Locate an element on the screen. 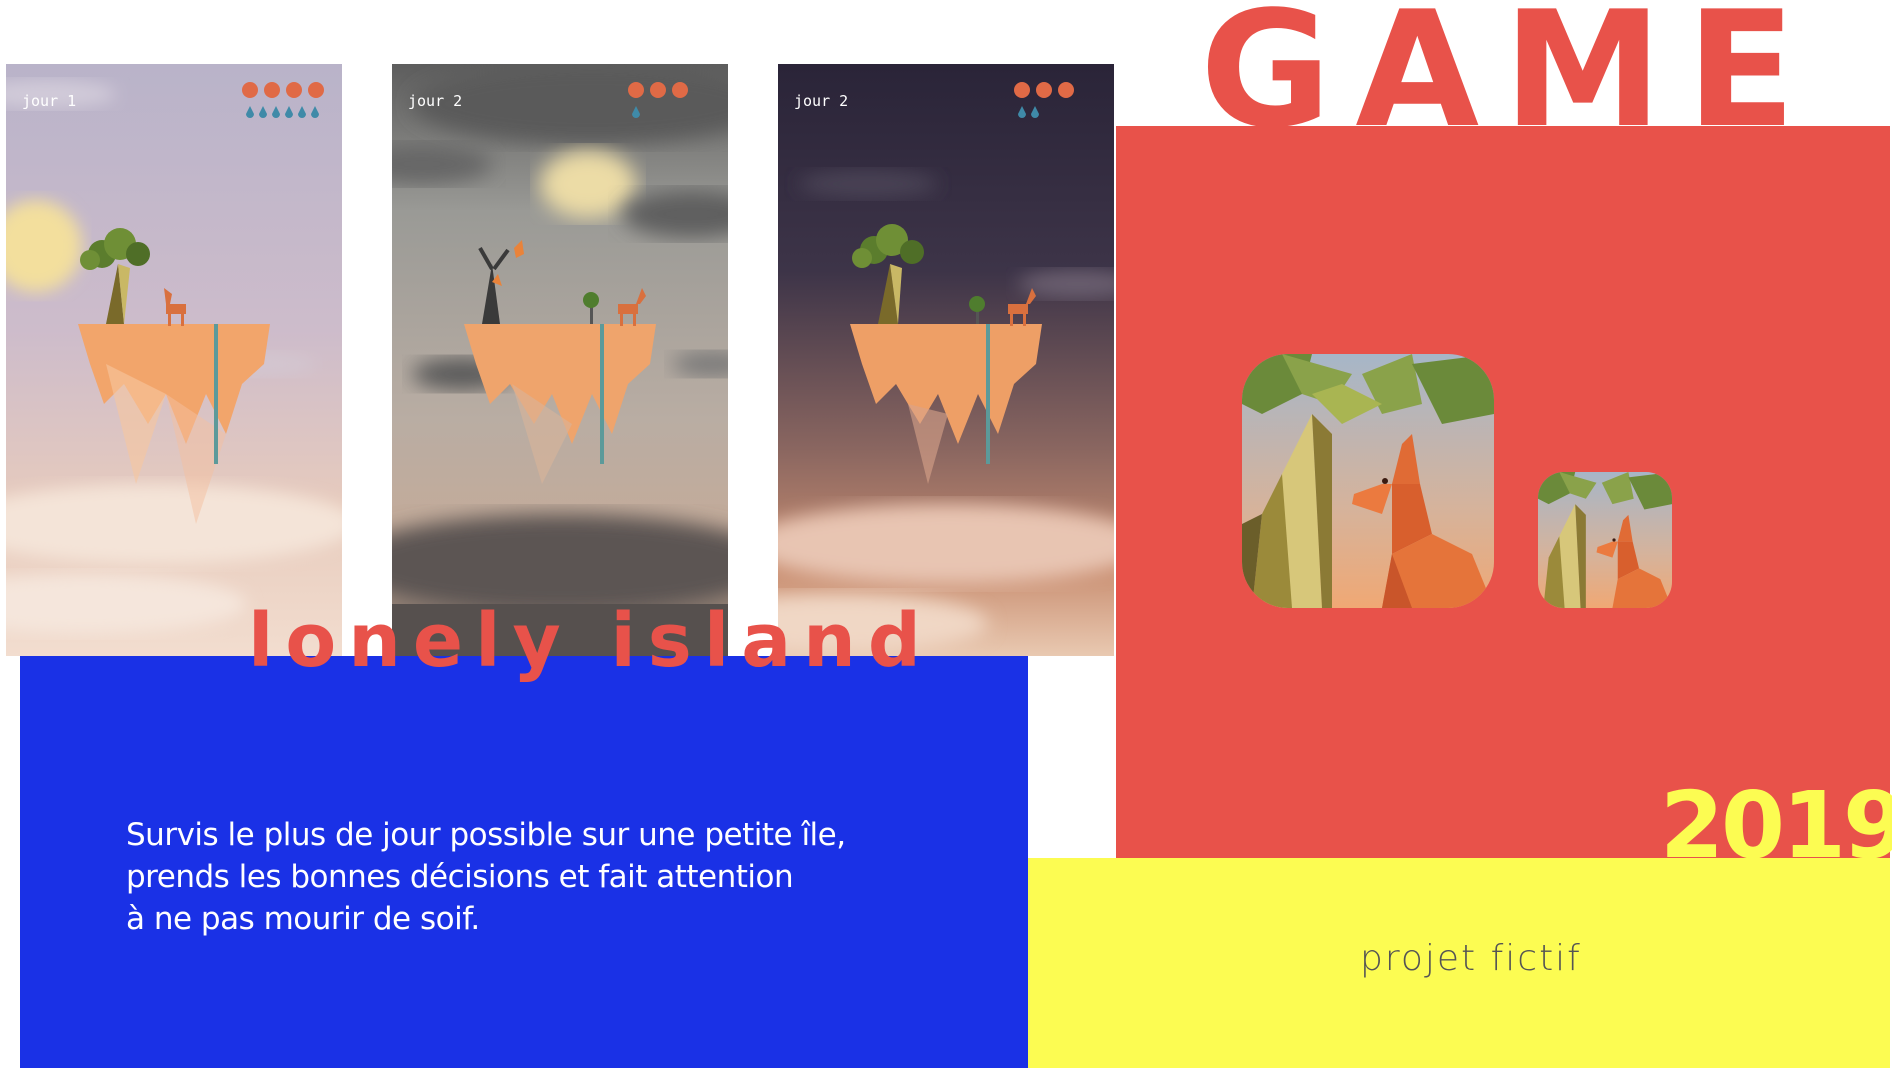 The width and height of the screenshot is (1892, 1068). year: 2019 is located at coordinates (1776, 825).